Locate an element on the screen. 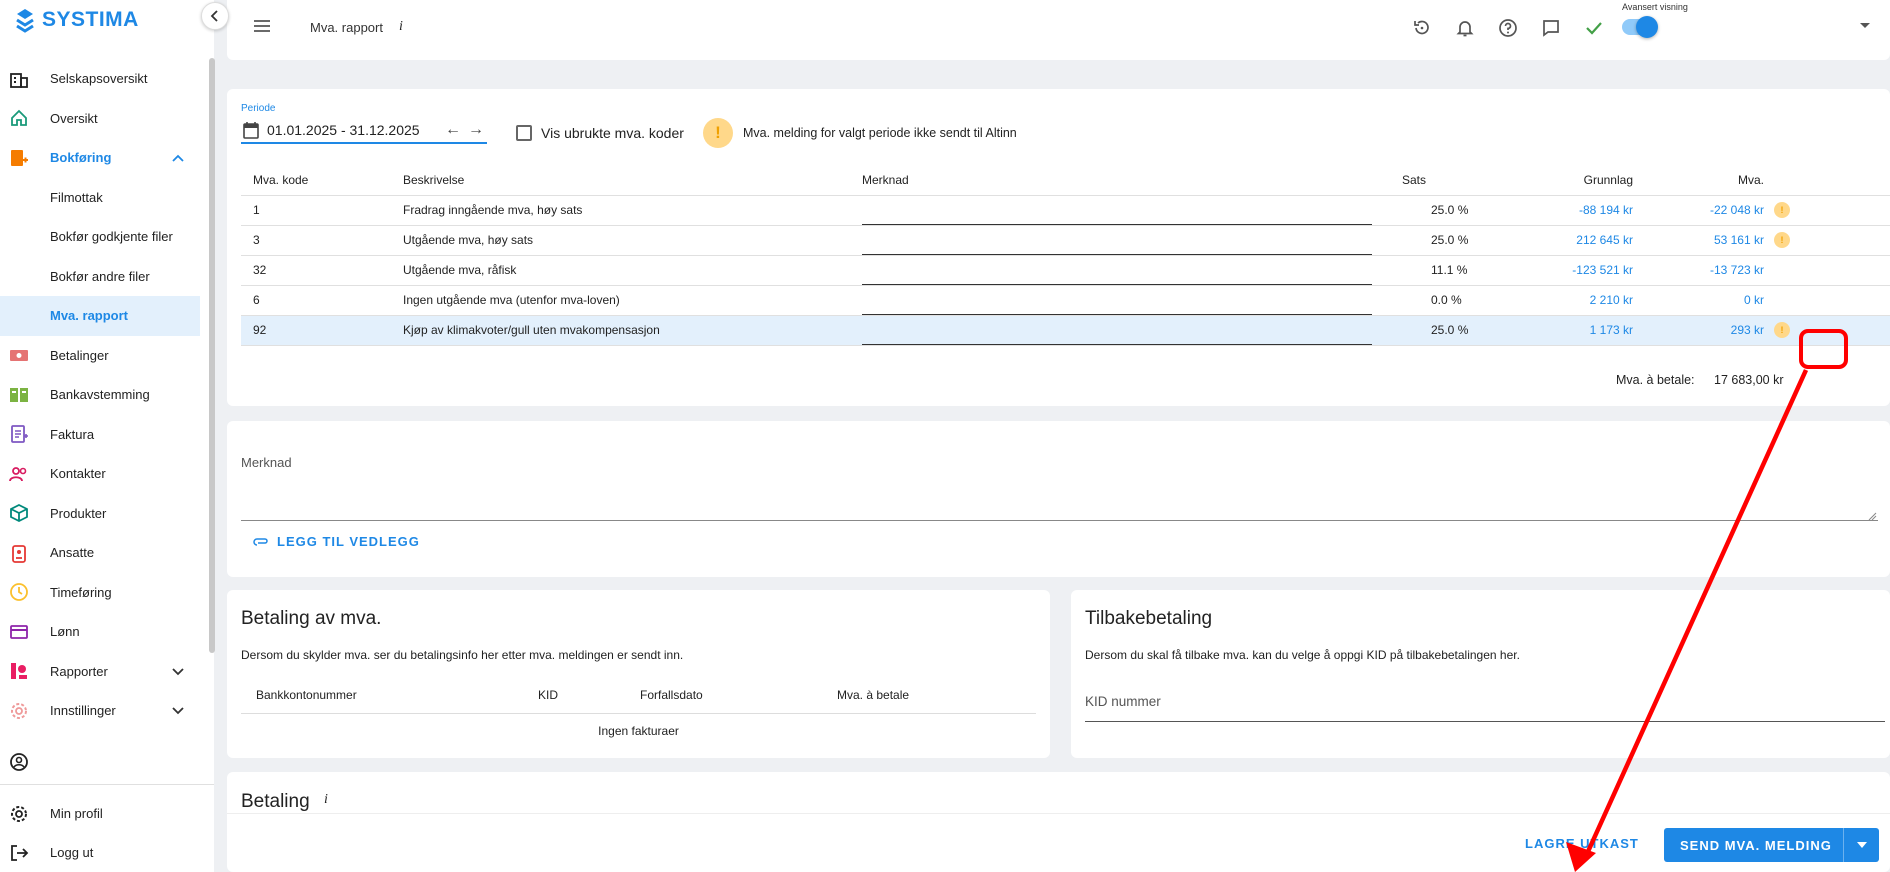  sidebar-collapse-button is located at coordinates (215, 16).